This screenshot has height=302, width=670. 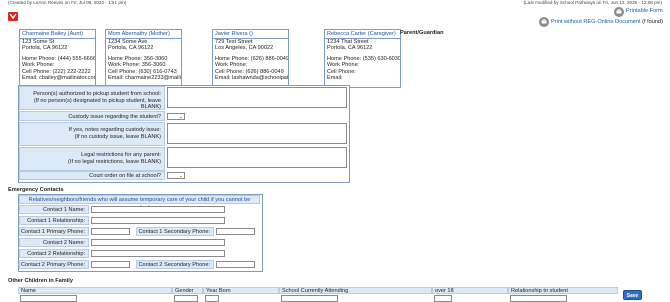 I want to click on contact1-primary-input, so click(x=110, y=231).